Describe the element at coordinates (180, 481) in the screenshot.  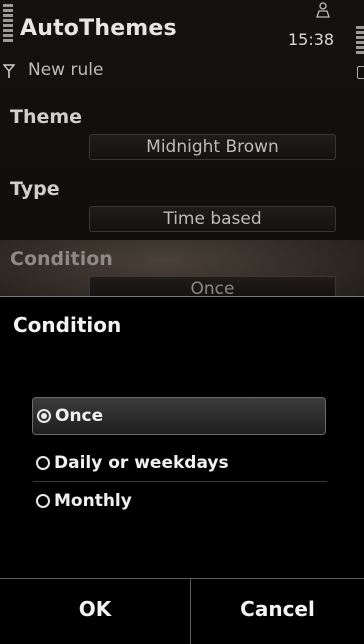
I see `option-divider` at that location.